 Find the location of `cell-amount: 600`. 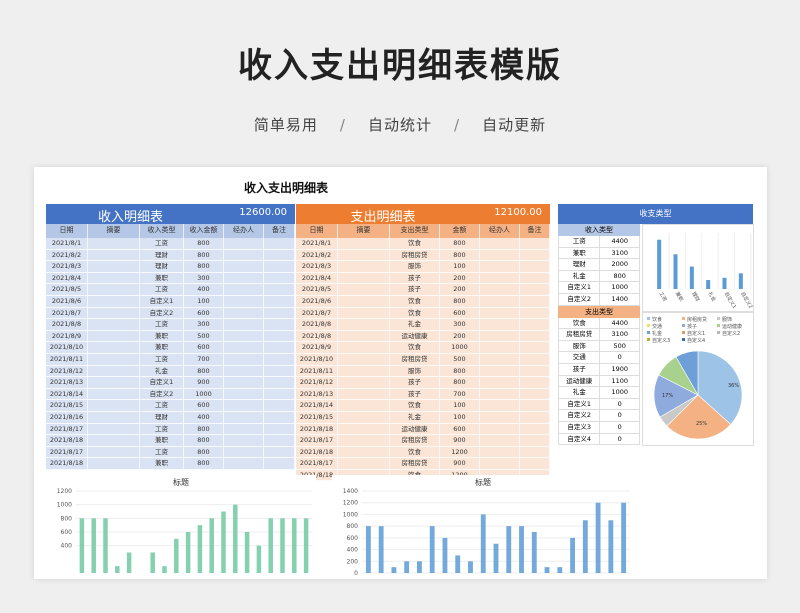

cell-amount: 600 is located at coordinates (204, 313).